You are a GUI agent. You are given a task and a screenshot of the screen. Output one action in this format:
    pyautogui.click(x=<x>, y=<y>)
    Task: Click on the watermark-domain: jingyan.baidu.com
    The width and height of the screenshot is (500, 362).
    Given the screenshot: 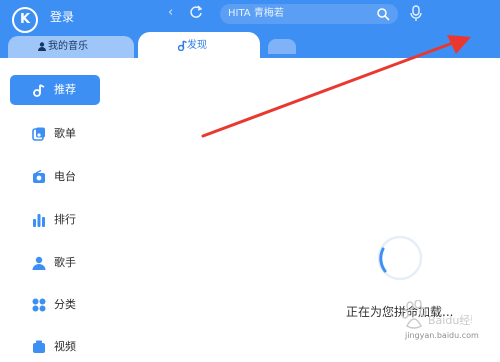 What is the action you would take?
    pyautogui.click(x=442, y=335)
    